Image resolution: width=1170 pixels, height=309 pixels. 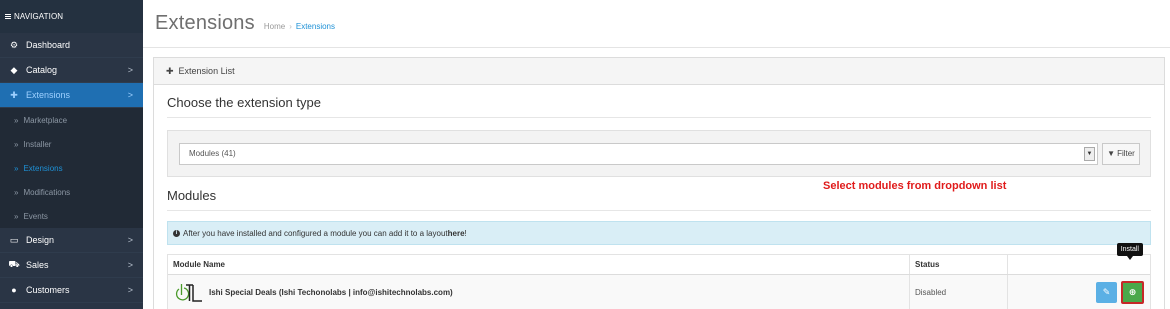 I want to click on module-logo-icon, so click(x=188, y=292).